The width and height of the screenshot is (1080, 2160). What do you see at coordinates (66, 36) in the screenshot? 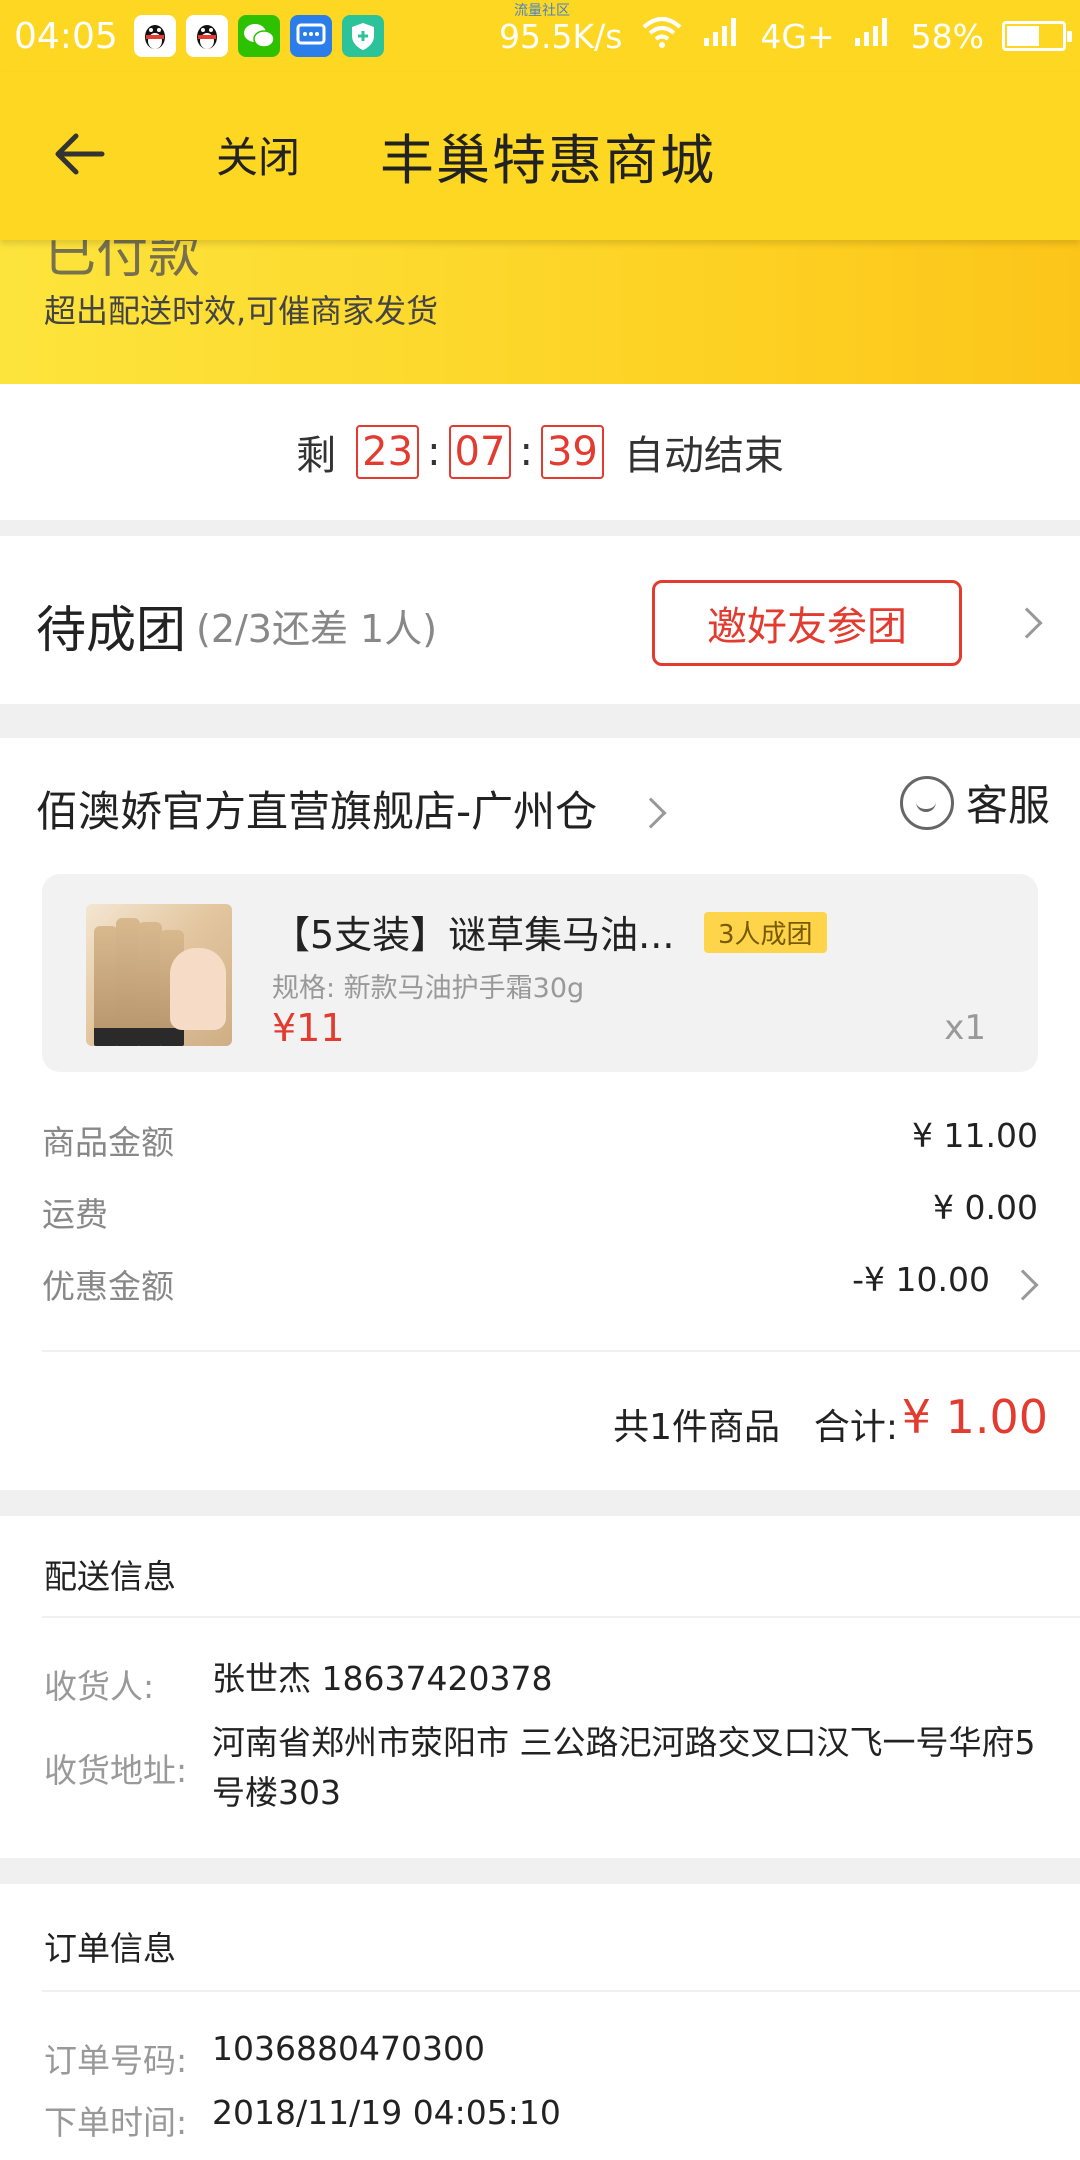
I see `status-time: 04:05` at bounding box center [66, 36].